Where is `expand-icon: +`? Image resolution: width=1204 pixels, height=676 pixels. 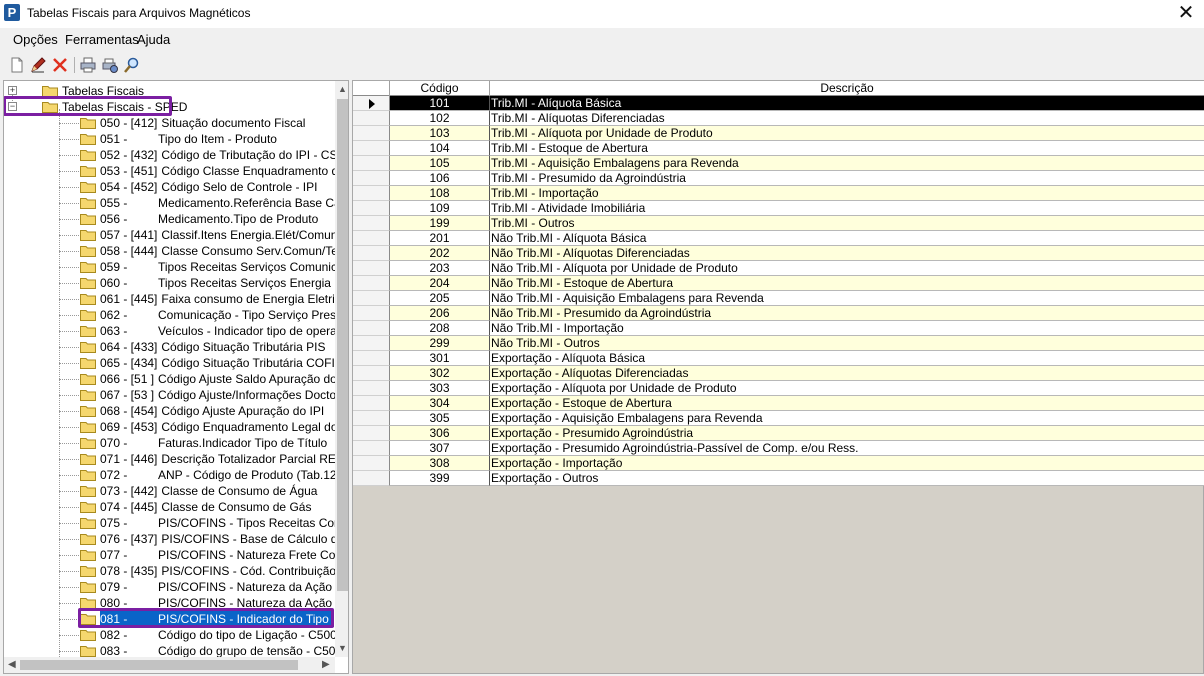
expand-icon: + is located at coordinates (12, 90).